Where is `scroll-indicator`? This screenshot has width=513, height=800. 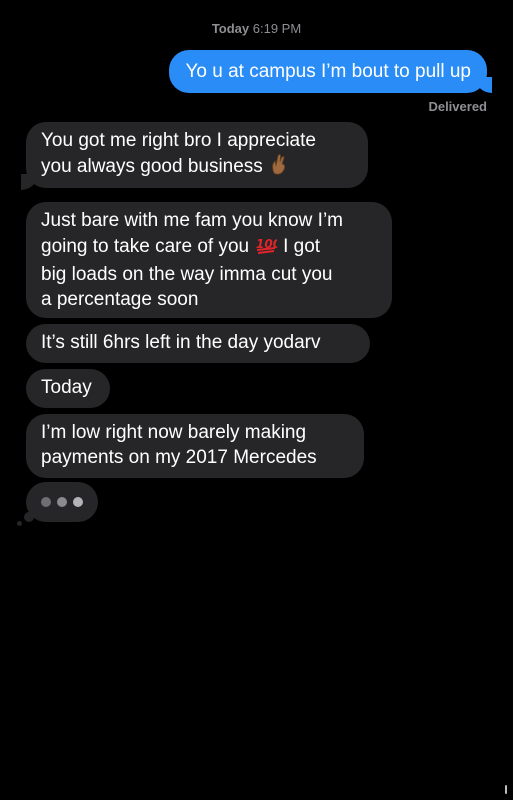 scroll-indicator is located at coordinates (506, 789).